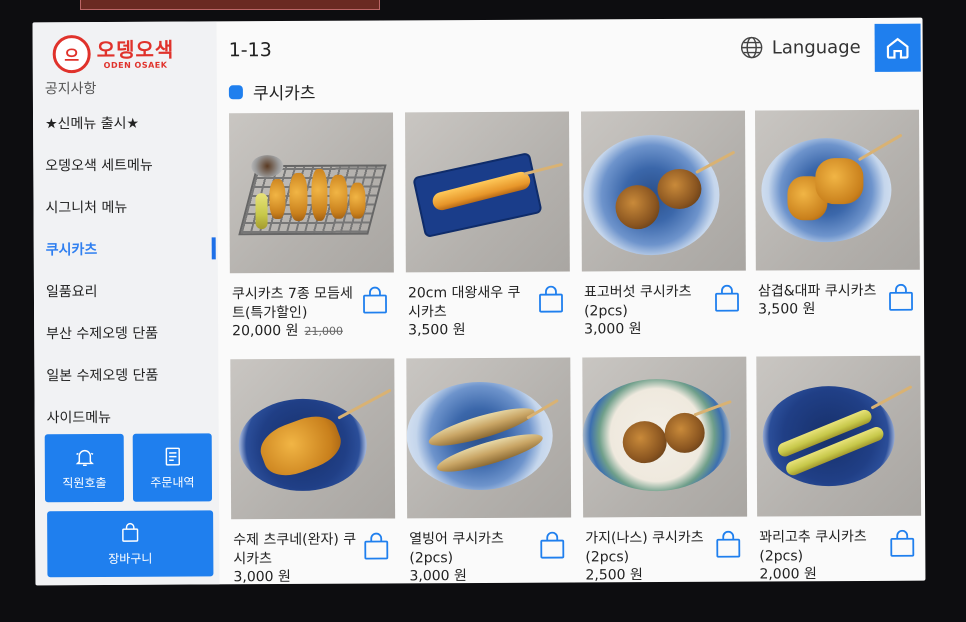 This screenshot has height=622, width=966. I want to click on product-card: 수제 츠쿠네(완자) 쿠시카츠 3,000 원, so click(313, 472).